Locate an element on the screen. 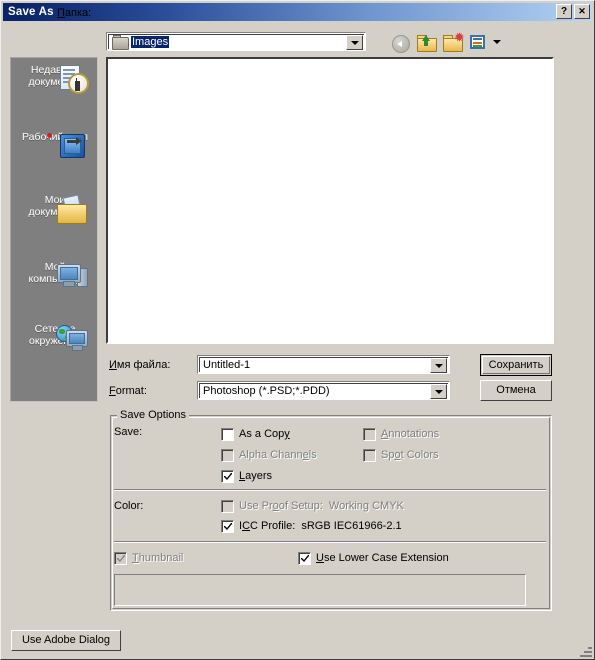 Image resolution: width=595 pixels, height=660 pixels. resize-grip-icon is located at coordinates (585, 650).